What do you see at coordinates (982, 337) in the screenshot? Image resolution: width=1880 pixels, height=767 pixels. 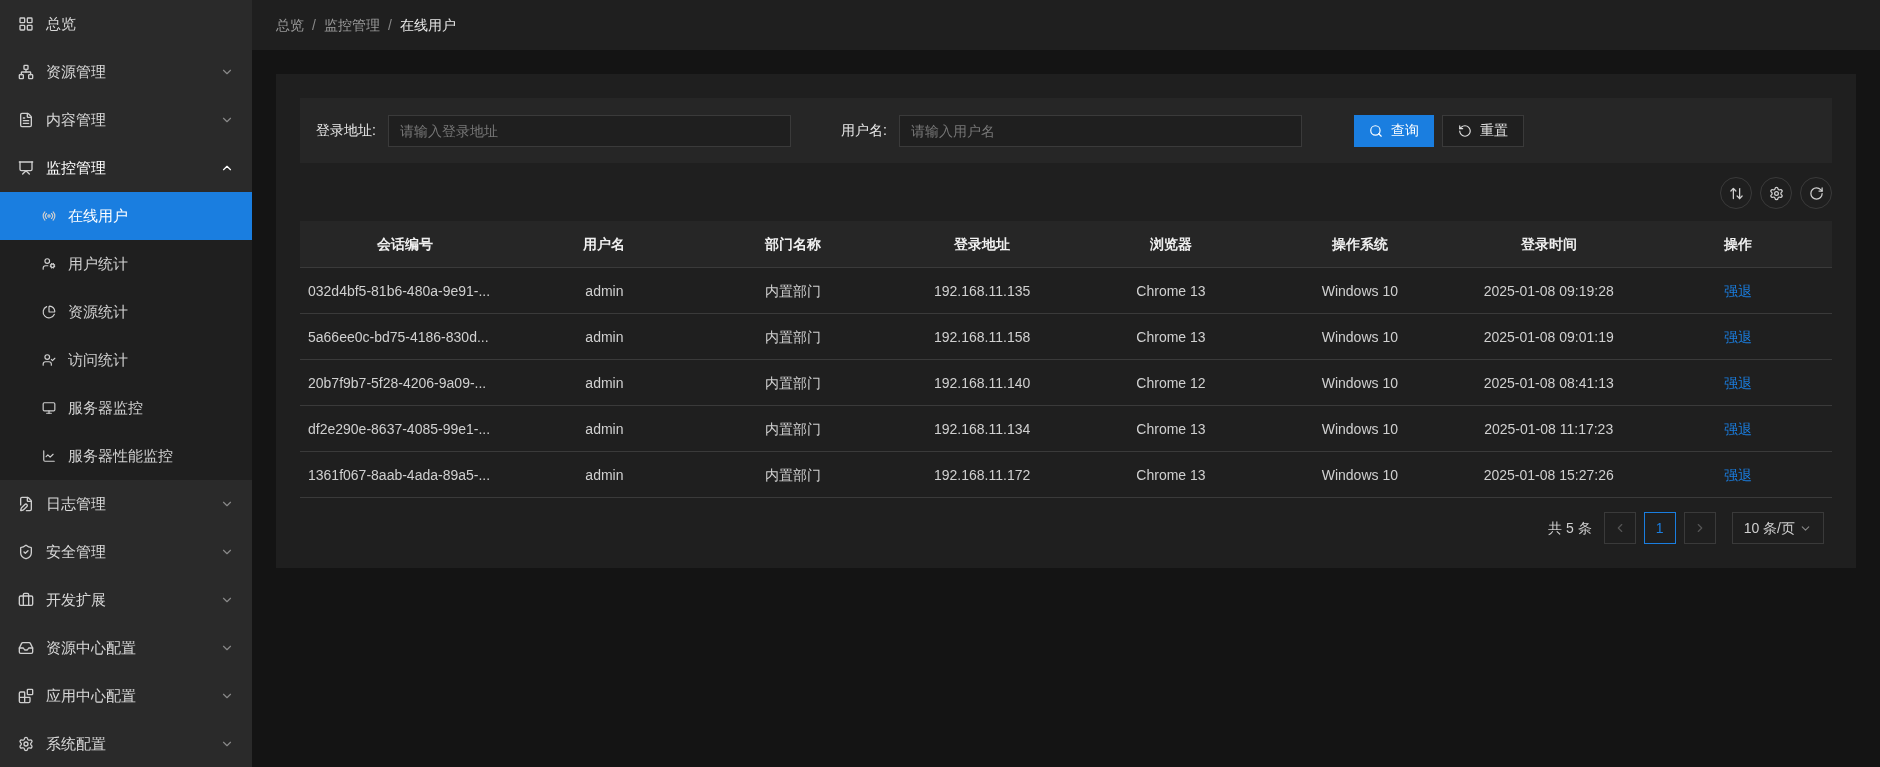 I see `table-cell-text: 192.168.11.158` at bounding box center [982, 337].